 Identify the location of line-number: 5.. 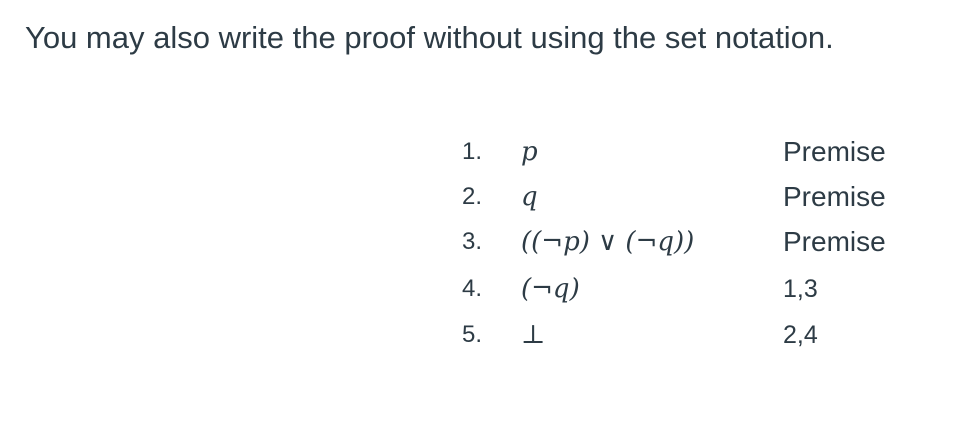
(472, 334).